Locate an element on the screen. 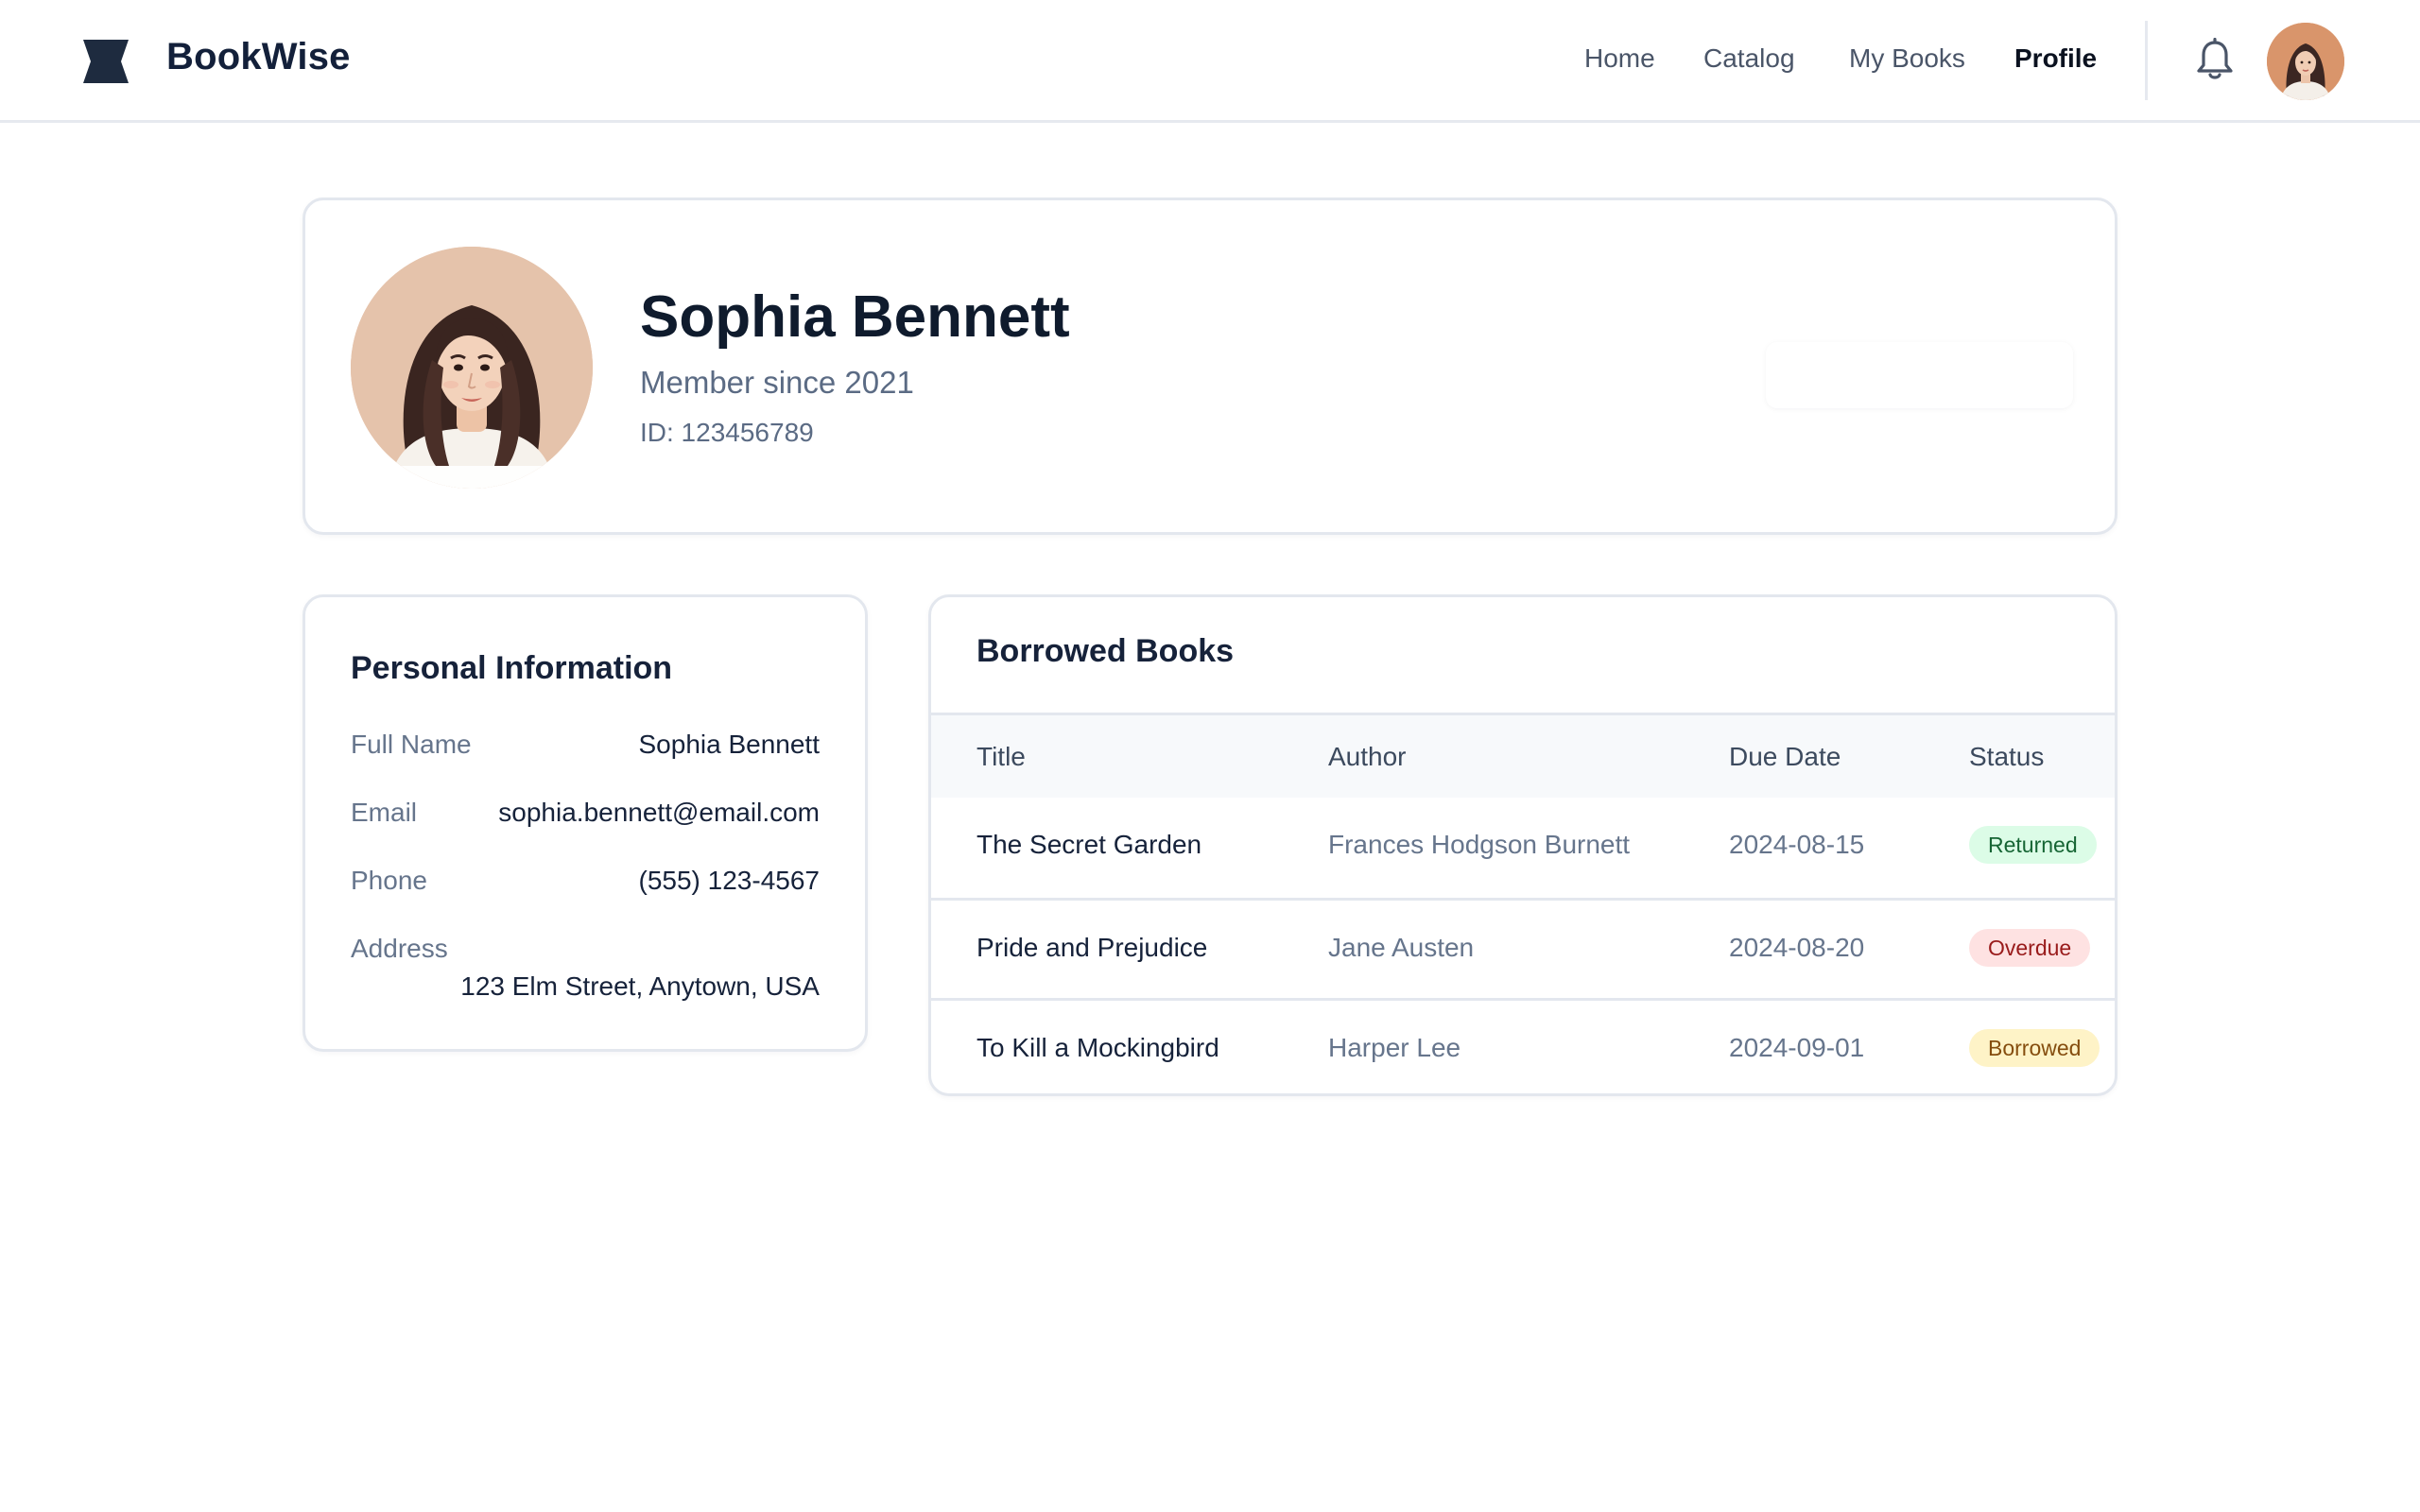  user-avatar-portrait is located at coordinates (2305, 61).